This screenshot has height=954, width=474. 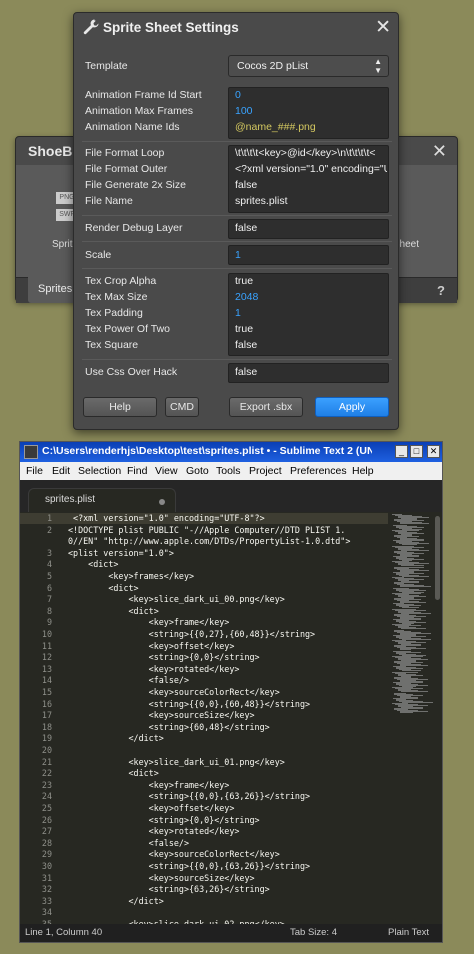 I want to click on animation-name-ids-value: @name_###.png, so click(x=311, y=127).